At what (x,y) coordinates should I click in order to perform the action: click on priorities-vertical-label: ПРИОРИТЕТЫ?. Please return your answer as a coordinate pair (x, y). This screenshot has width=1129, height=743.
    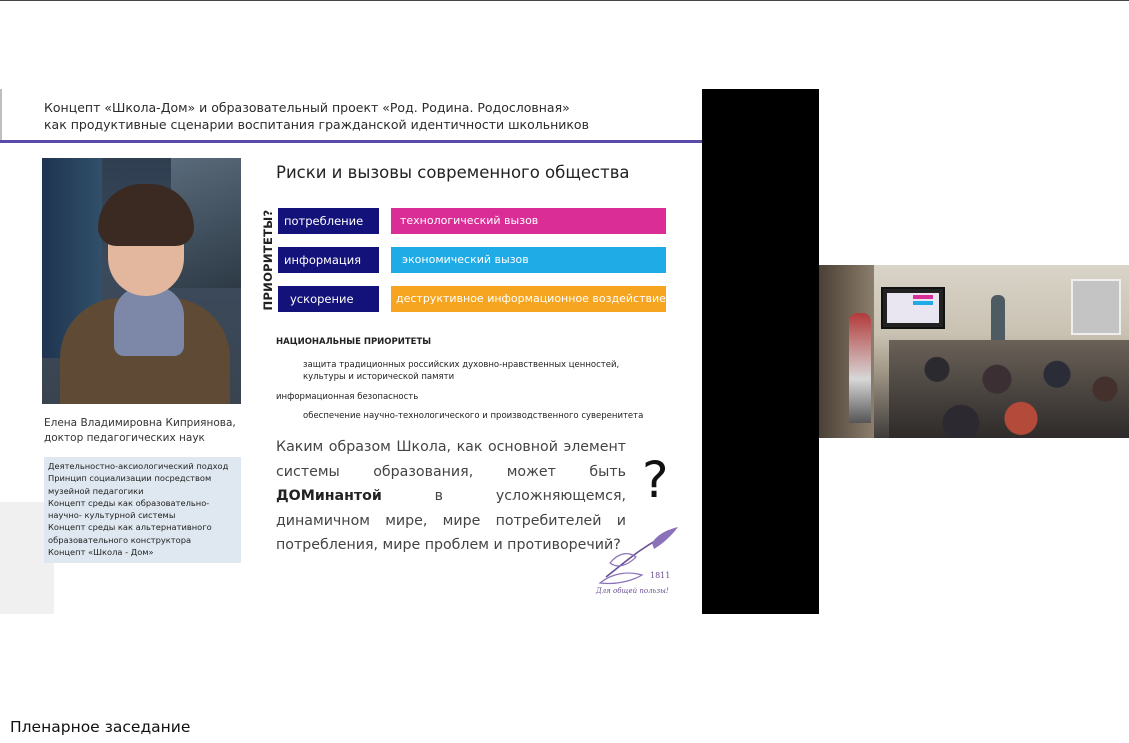
    Looking at the image, I should click on (268, 260).